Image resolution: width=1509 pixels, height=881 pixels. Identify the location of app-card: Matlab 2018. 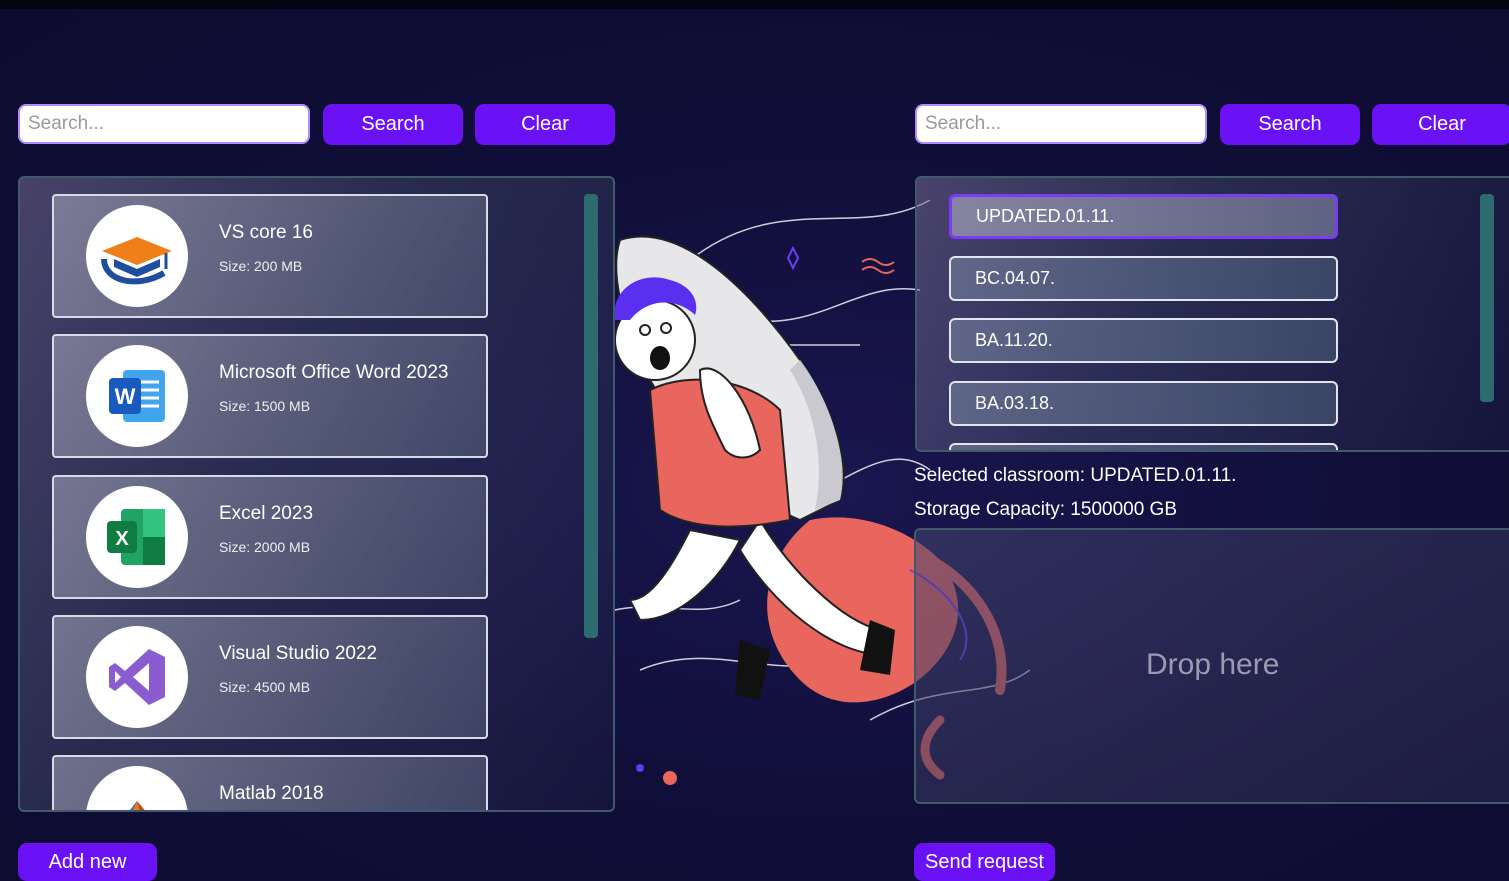
(270, 782).